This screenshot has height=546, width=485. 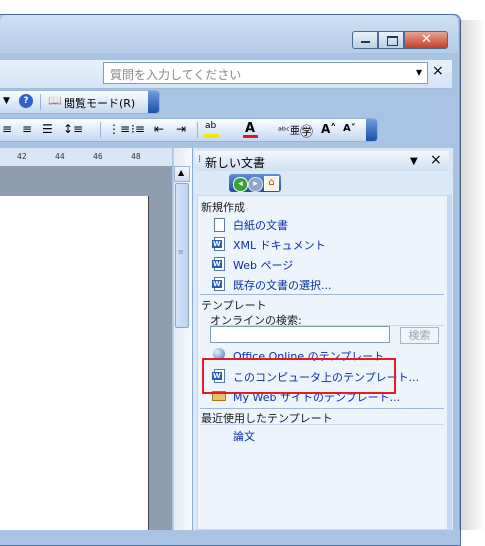 I want to click on ruler-mark: 42, so click(x=22, y=156).